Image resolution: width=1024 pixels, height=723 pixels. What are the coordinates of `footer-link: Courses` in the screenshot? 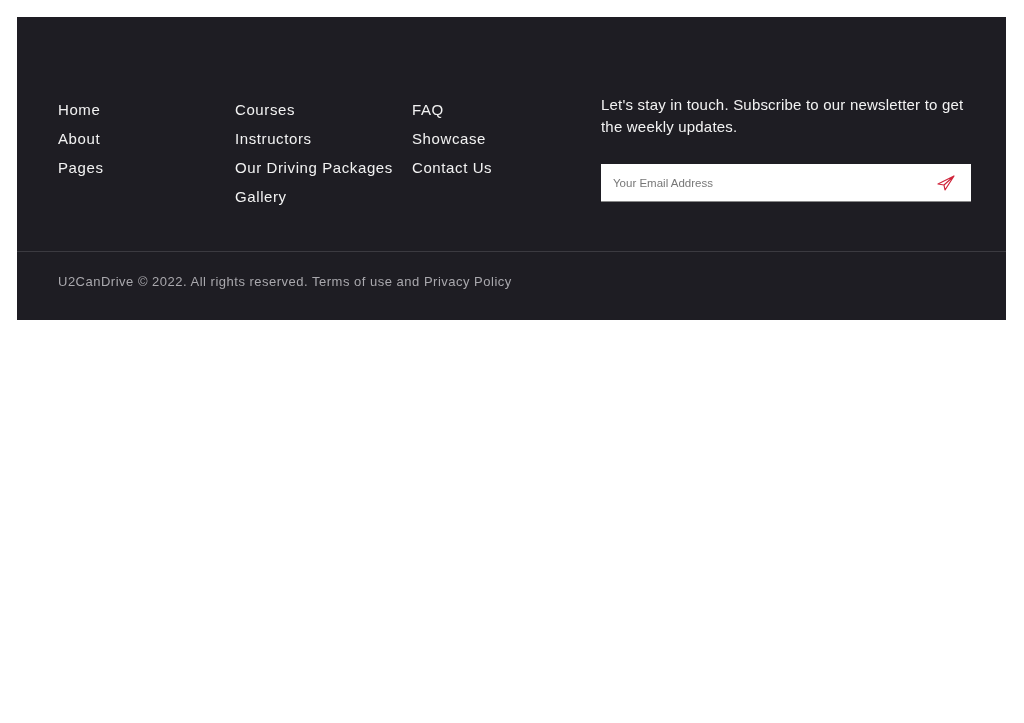 It's located at (265, 110).